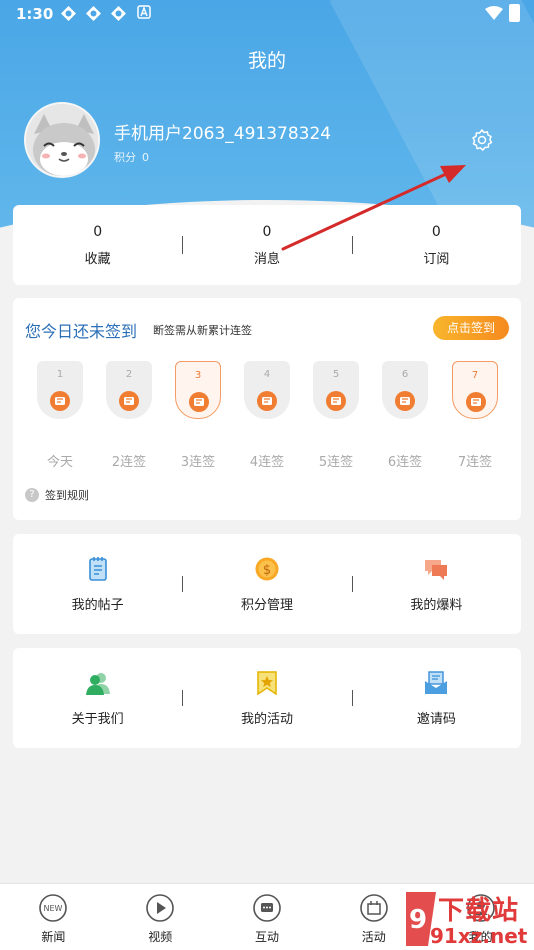 This screenshot has height=950, width=534. What do you see at coordinates (266, 937) in the screenshot?
I see `tab-label: 互动` at bounding box center [266, 937].